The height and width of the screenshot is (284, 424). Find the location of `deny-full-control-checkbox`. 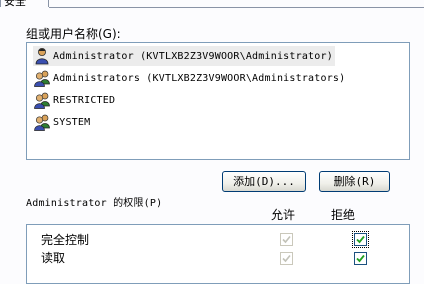

deny-full-control-checkbox is located at coordinates (360, 239).